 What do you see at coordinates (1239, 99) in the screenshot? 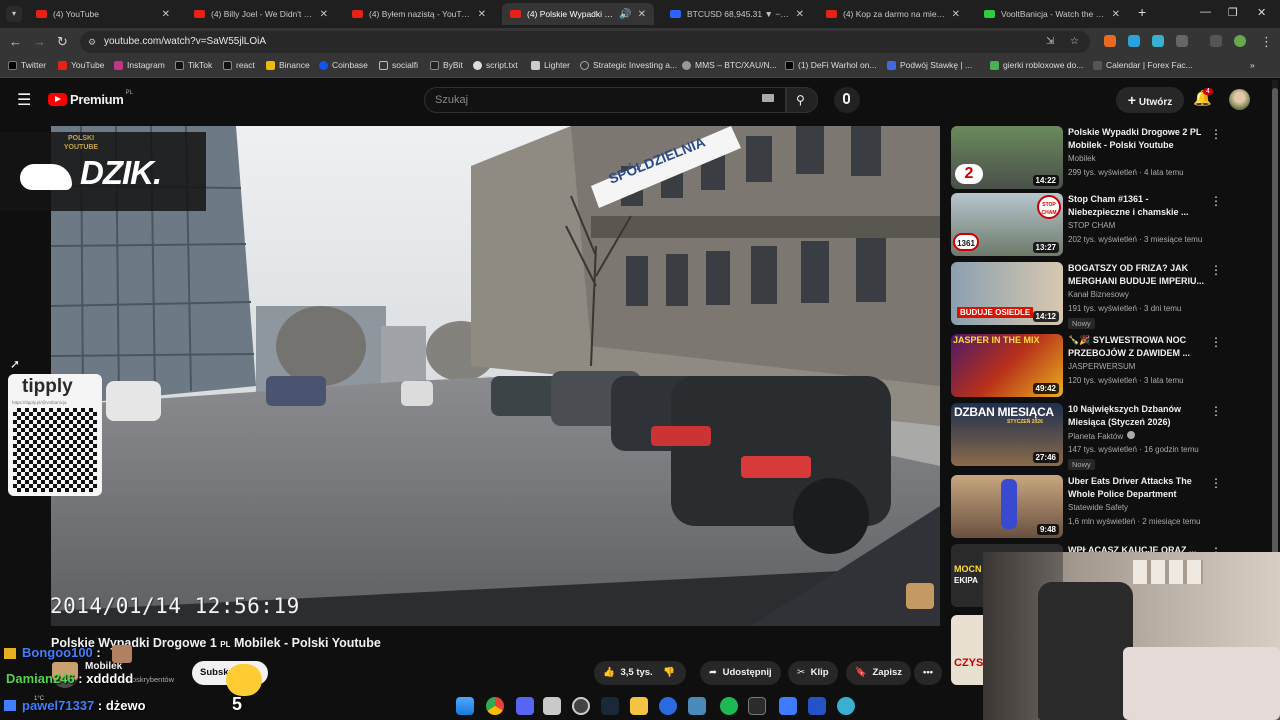
I see `account-avatar` at bounding box center [1239, 99].